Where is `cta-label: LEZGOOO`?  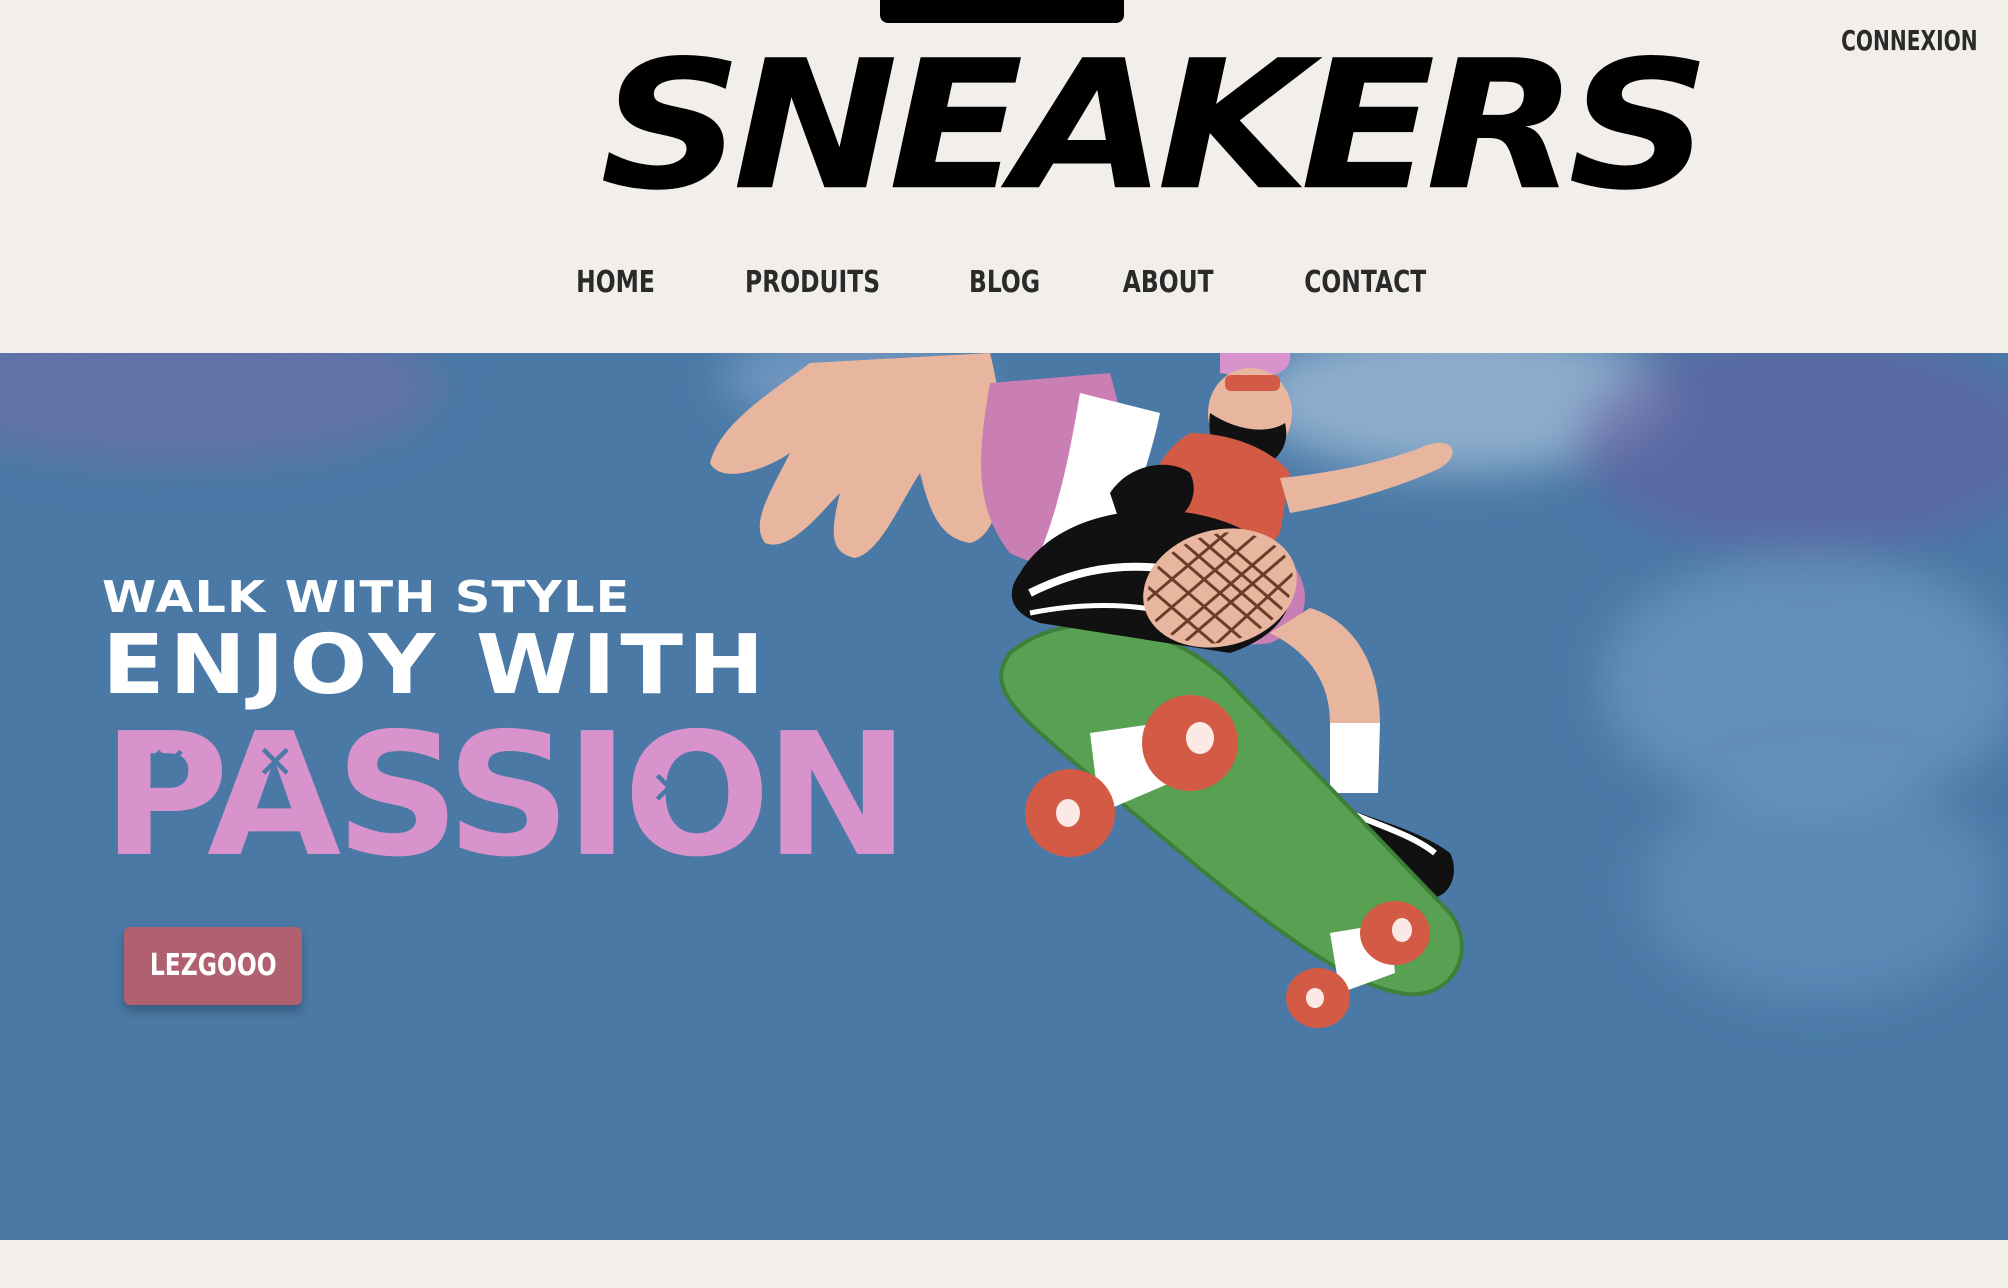
cta-label: LEZGOOO is located at coordinates (213, 965).